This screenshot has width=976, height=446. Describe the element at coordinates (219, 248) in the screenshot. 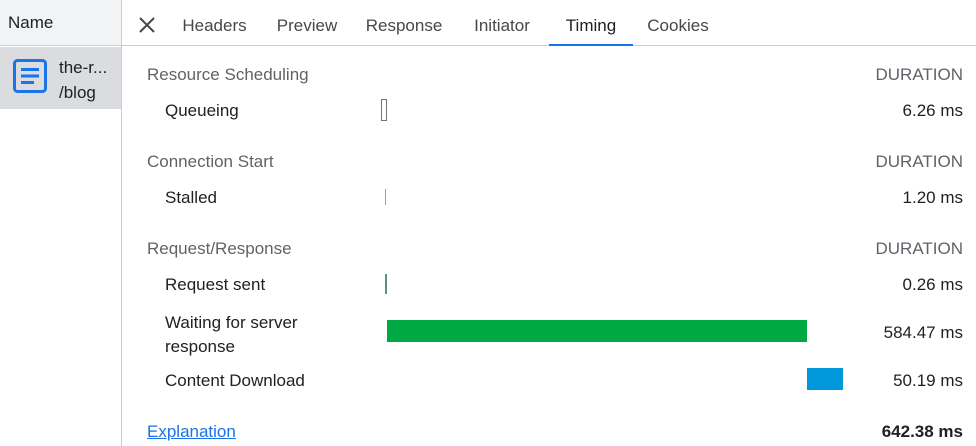

I see `section-title-request-response: Request/Response` at that location.